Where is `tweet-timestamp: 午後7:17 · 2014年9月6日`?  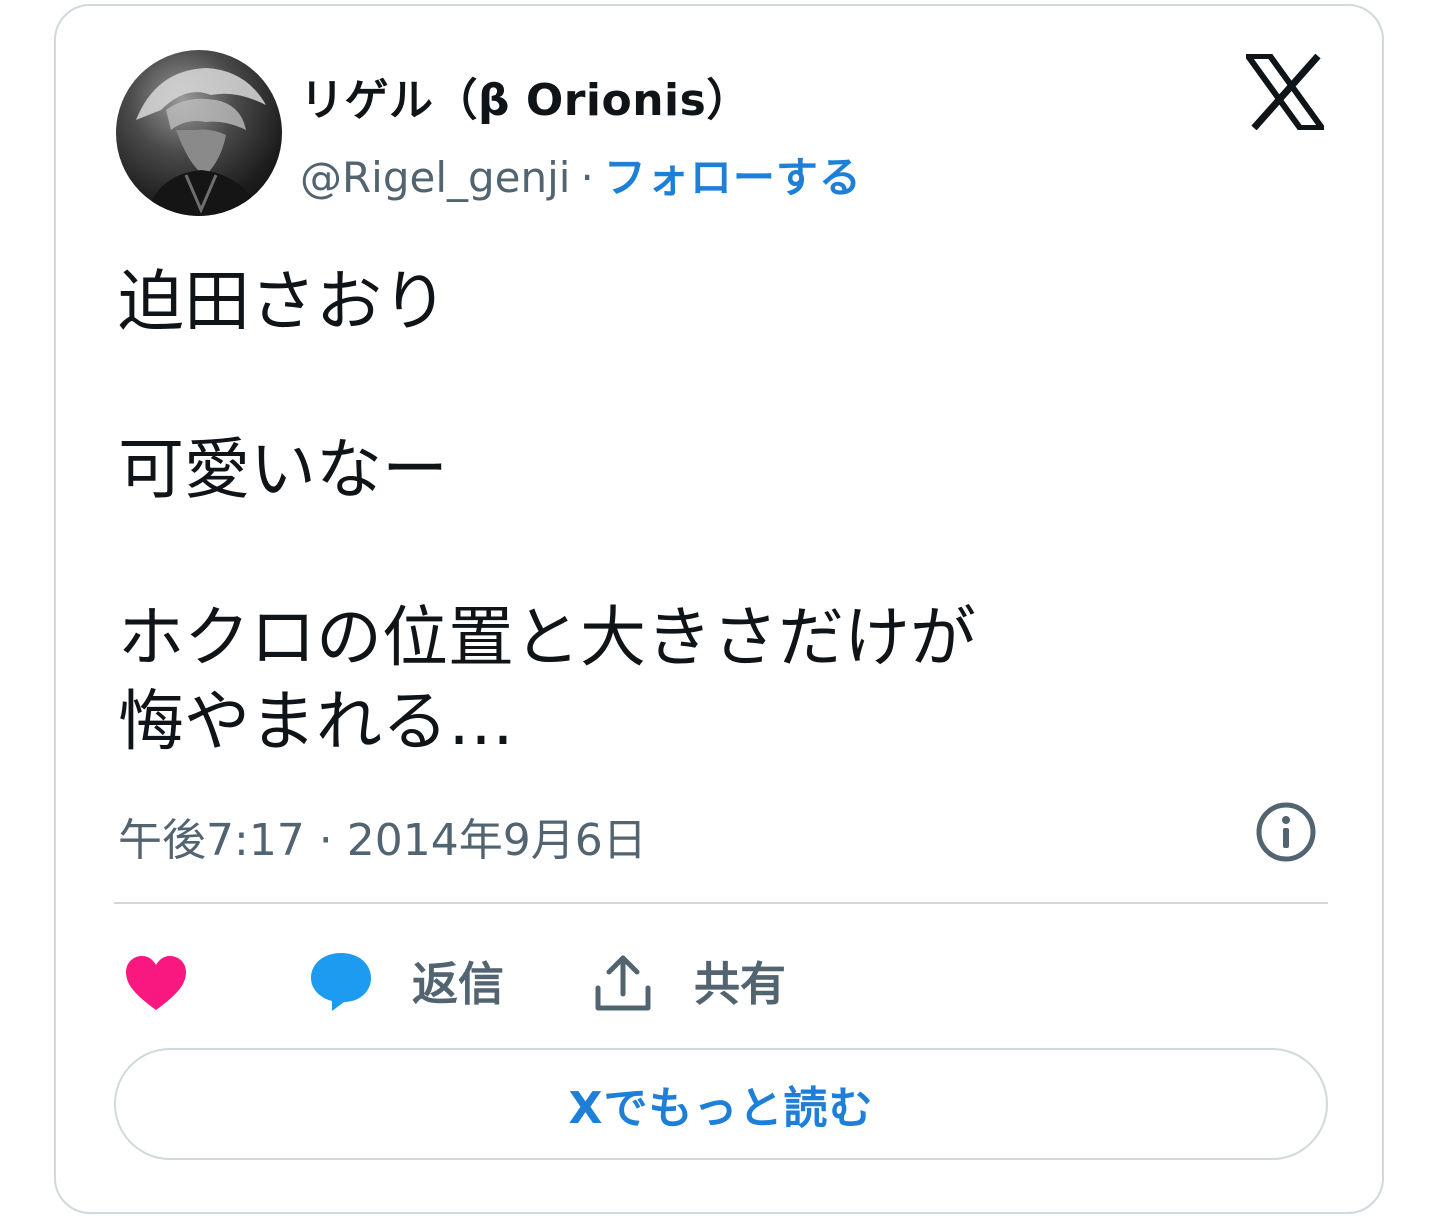 tweet-timestamp: 午後7:17 · 2014年9月6日 is located at coordinates (382, 836).